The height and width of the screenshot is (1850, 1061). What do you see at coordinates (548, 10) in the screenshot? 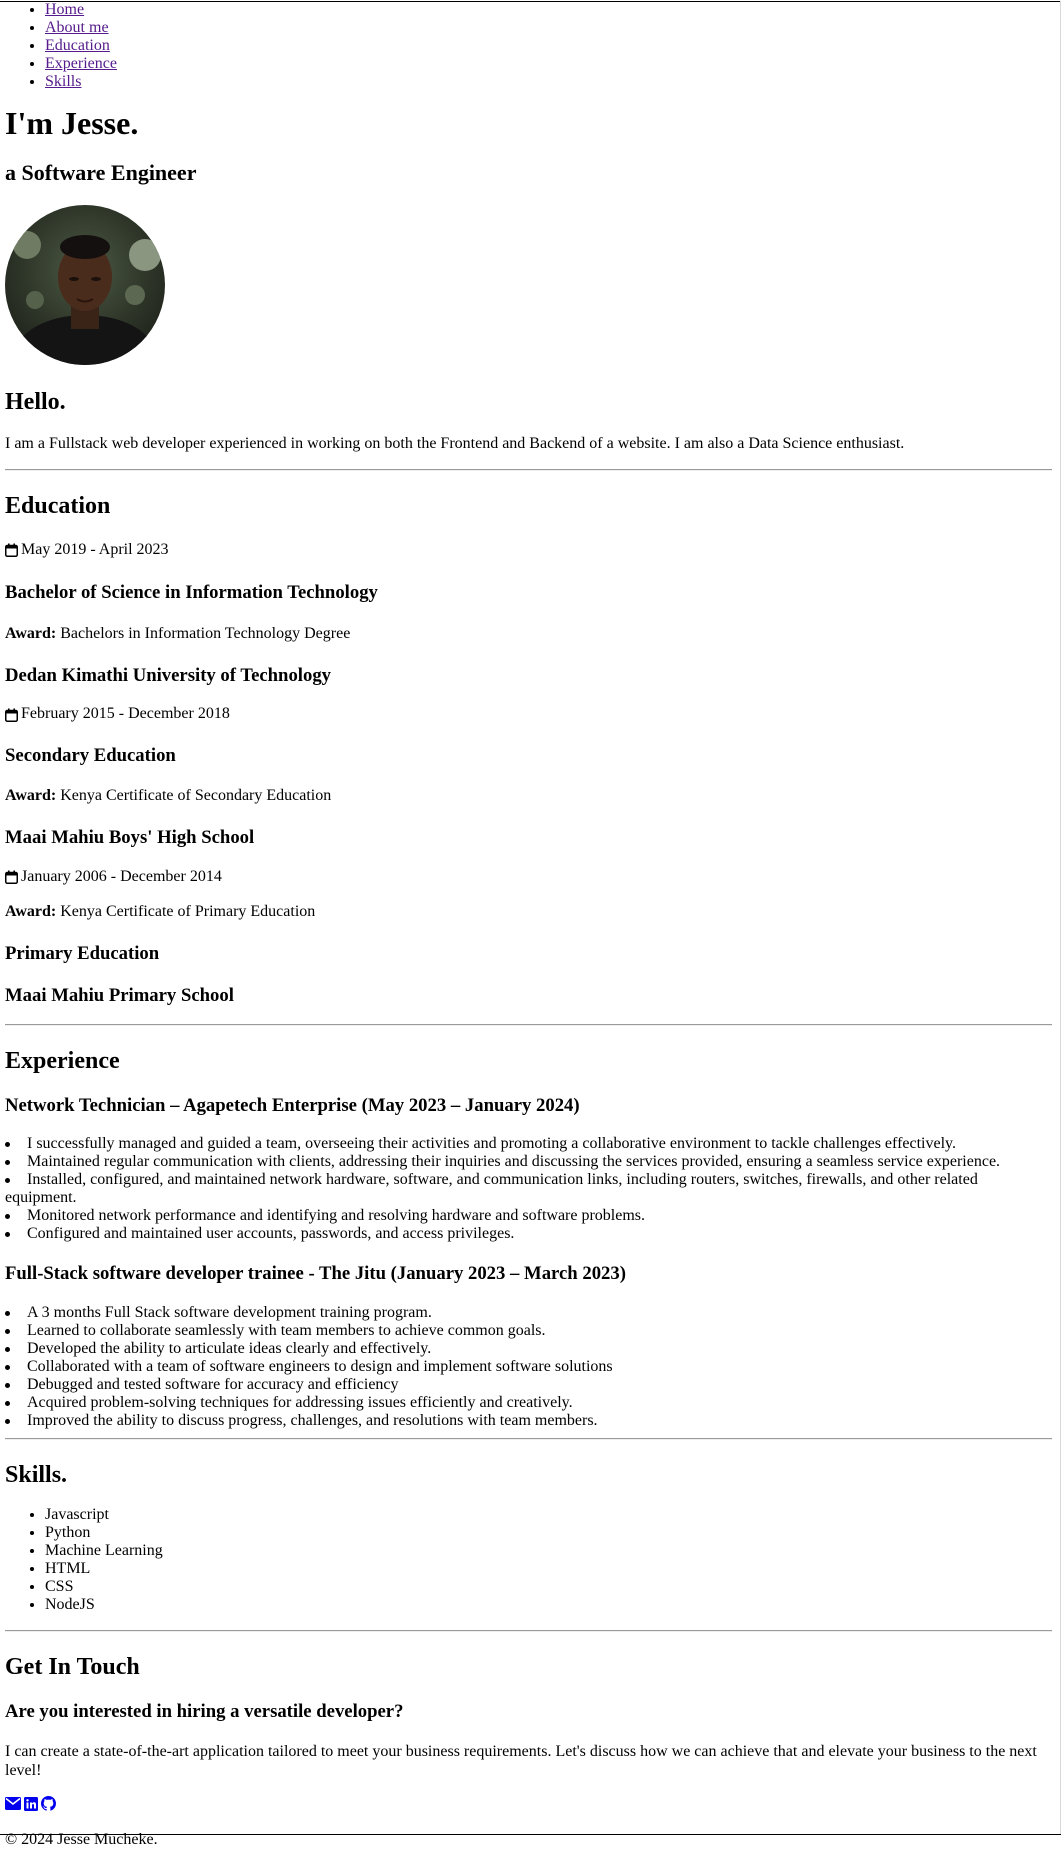
I see `nav-item-home: Home` at bounding box center [548, 10].